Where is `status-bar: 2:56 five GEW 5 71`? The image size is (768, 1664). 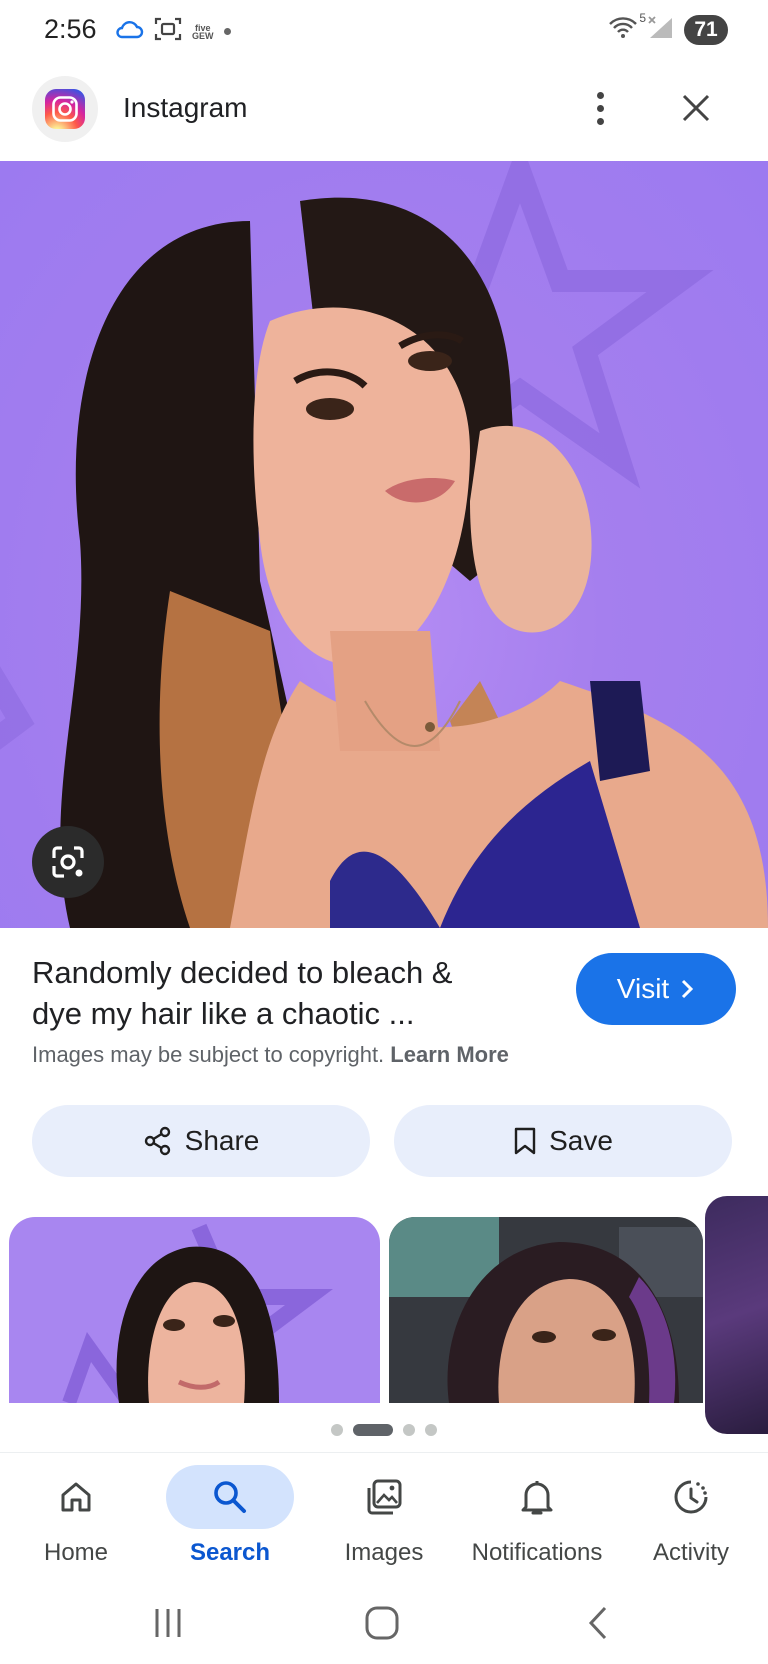
status-bar: 2:56 five GEW 5 71 is located at coordinates (384, 31).